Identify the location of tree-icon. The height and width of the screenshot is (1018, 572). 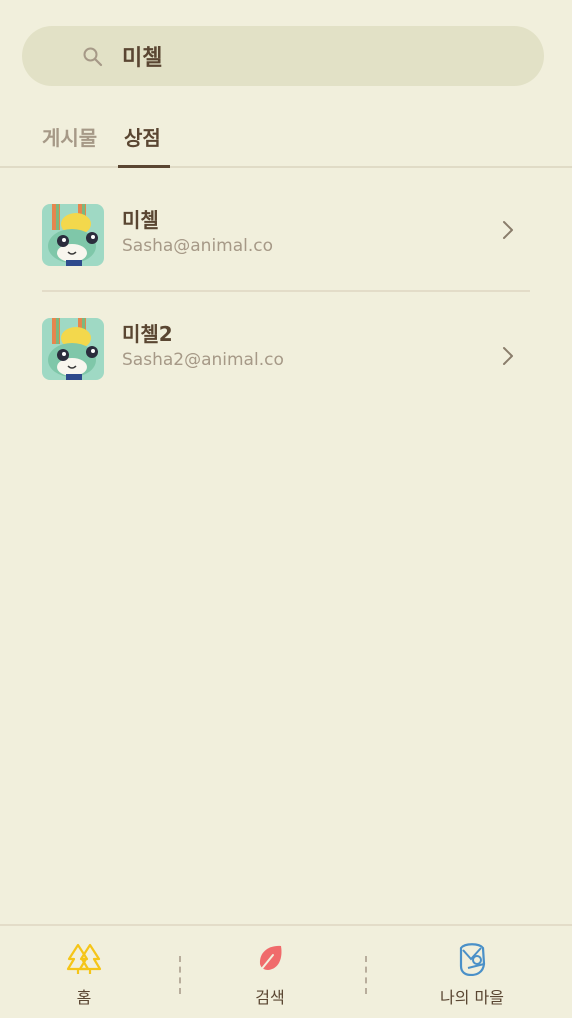
(84, 958).